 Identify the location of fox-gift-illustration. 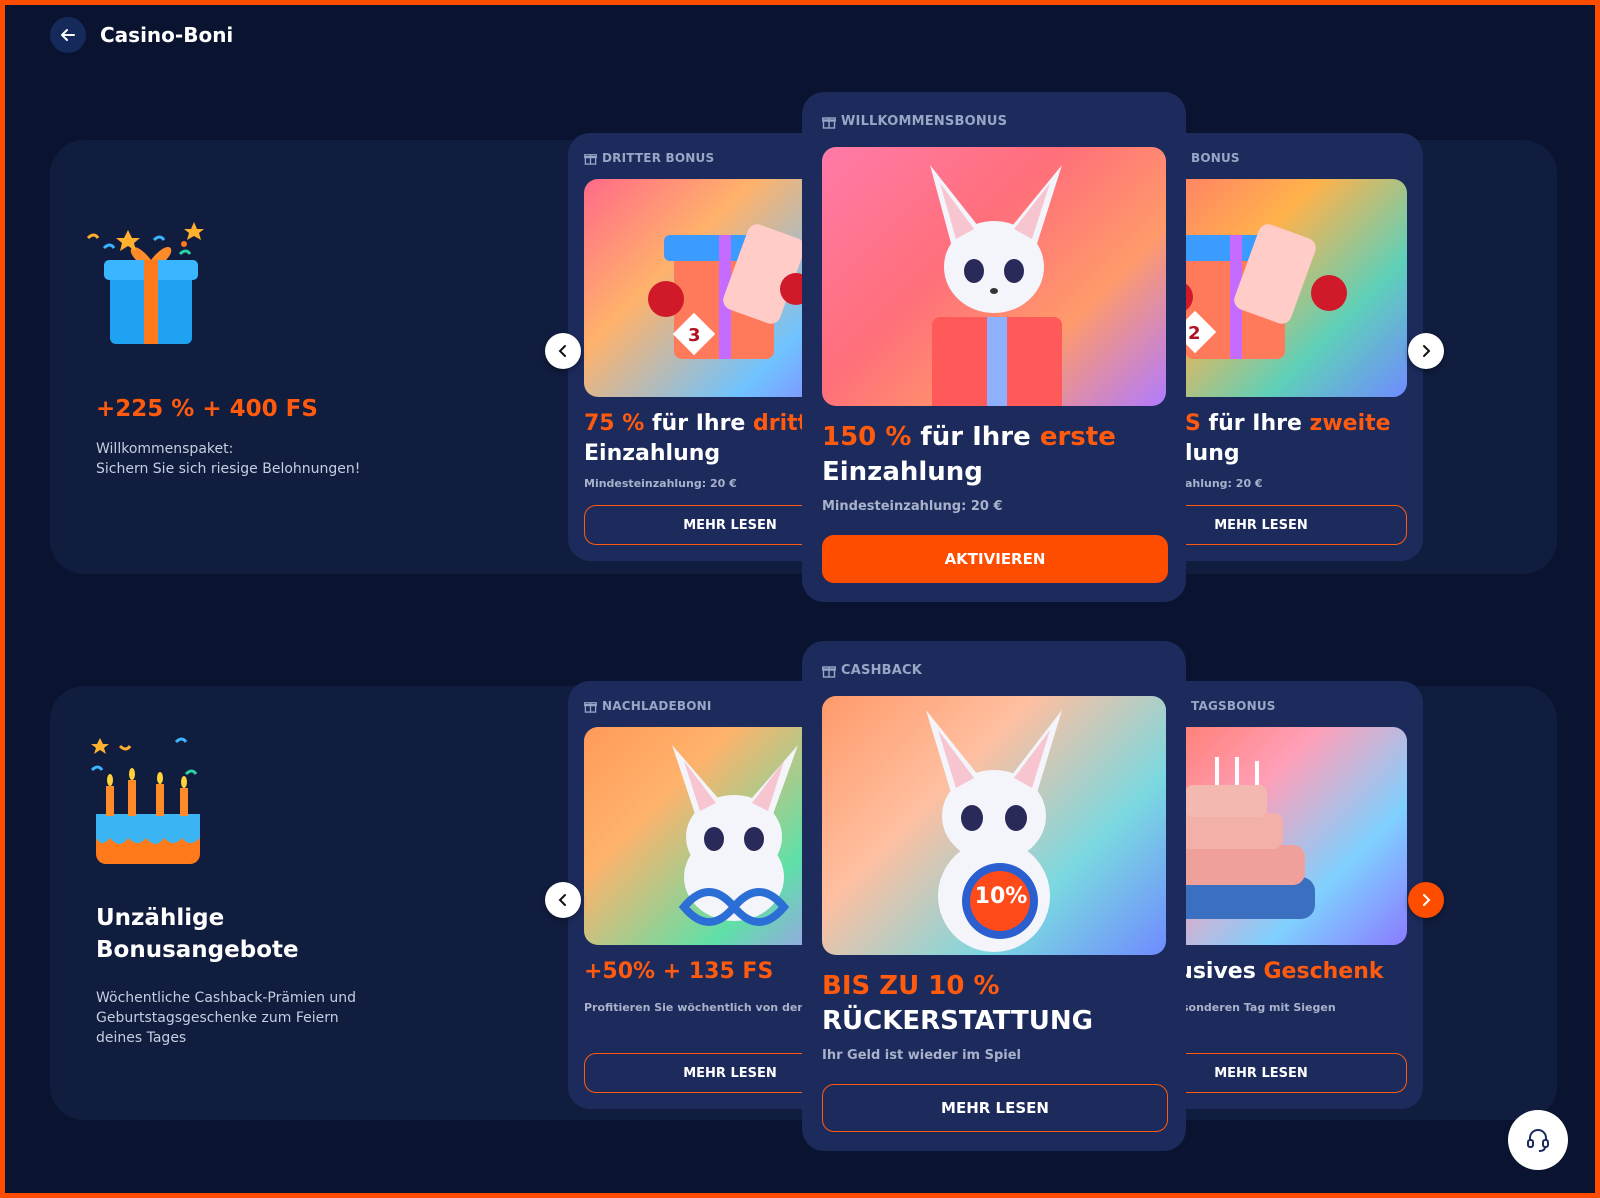
(996, 285).